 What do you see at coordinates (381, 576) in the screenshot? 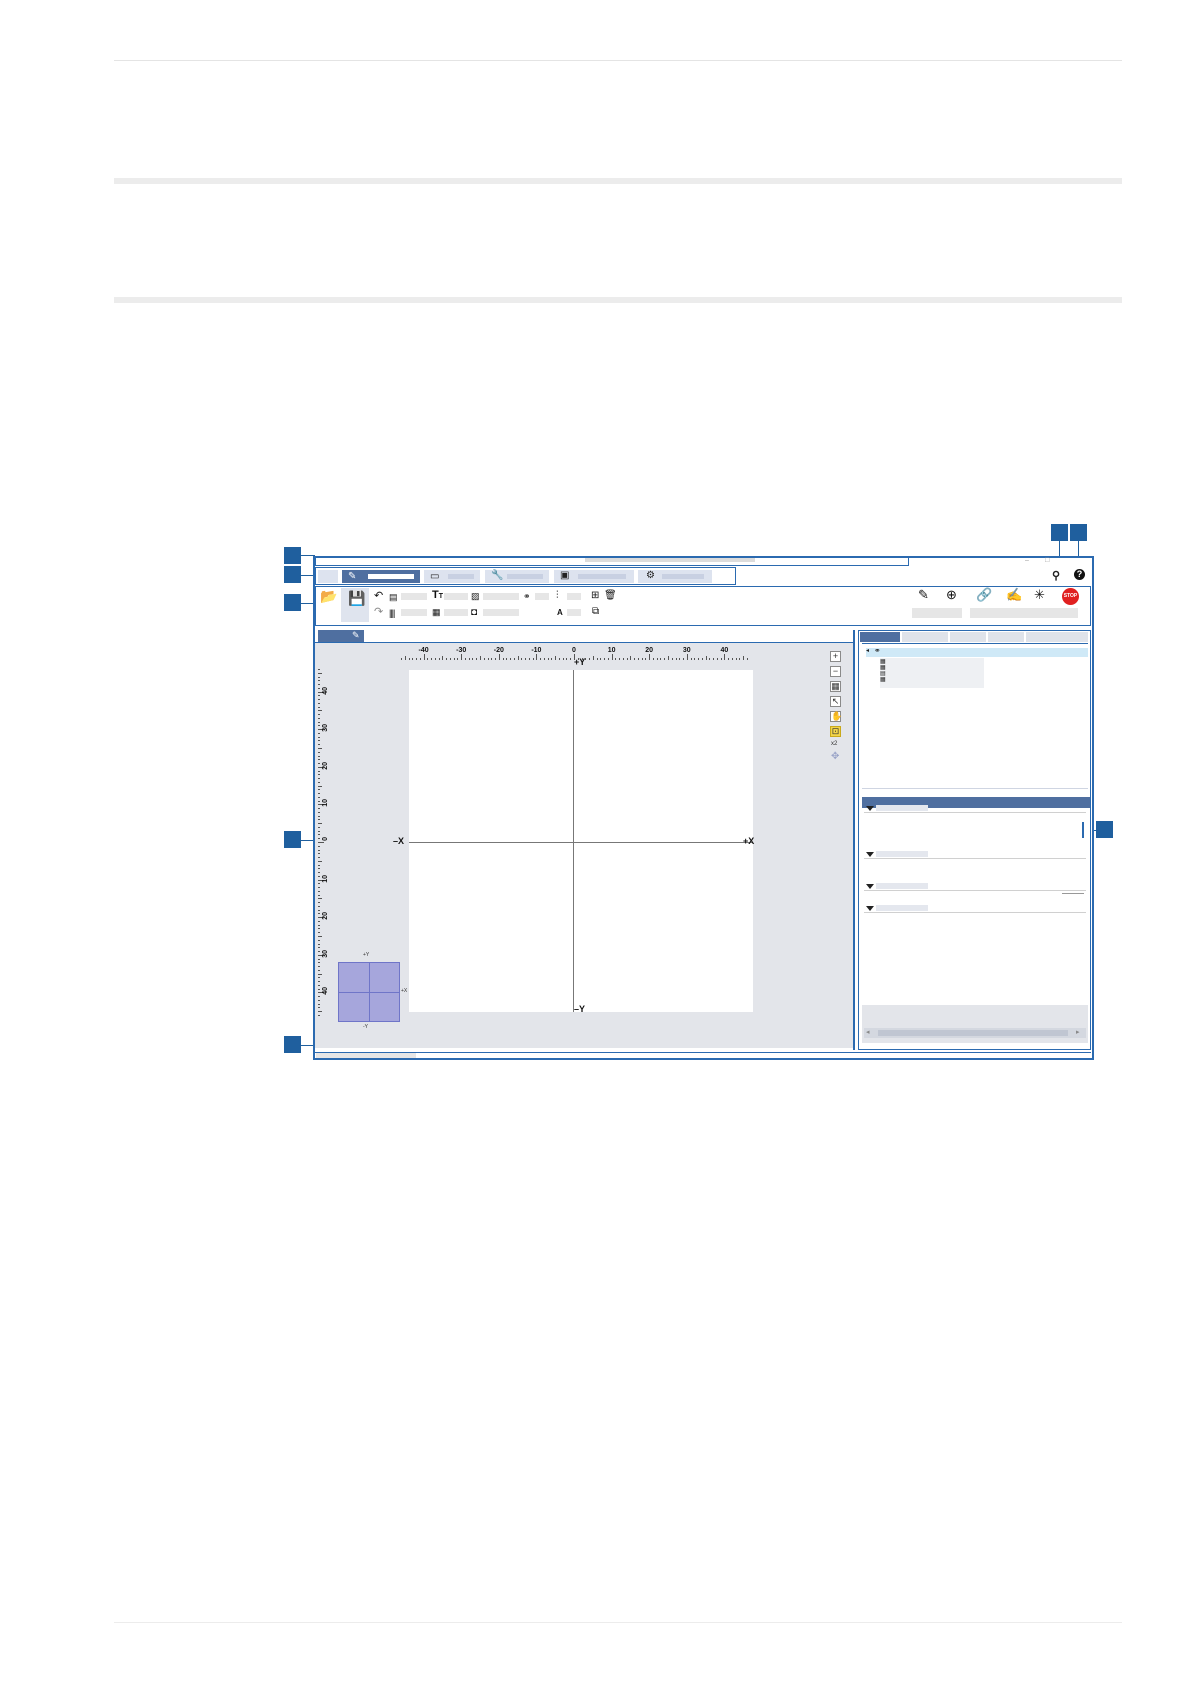
I see `tab-design: ✎` at bounding box center [381, 576].